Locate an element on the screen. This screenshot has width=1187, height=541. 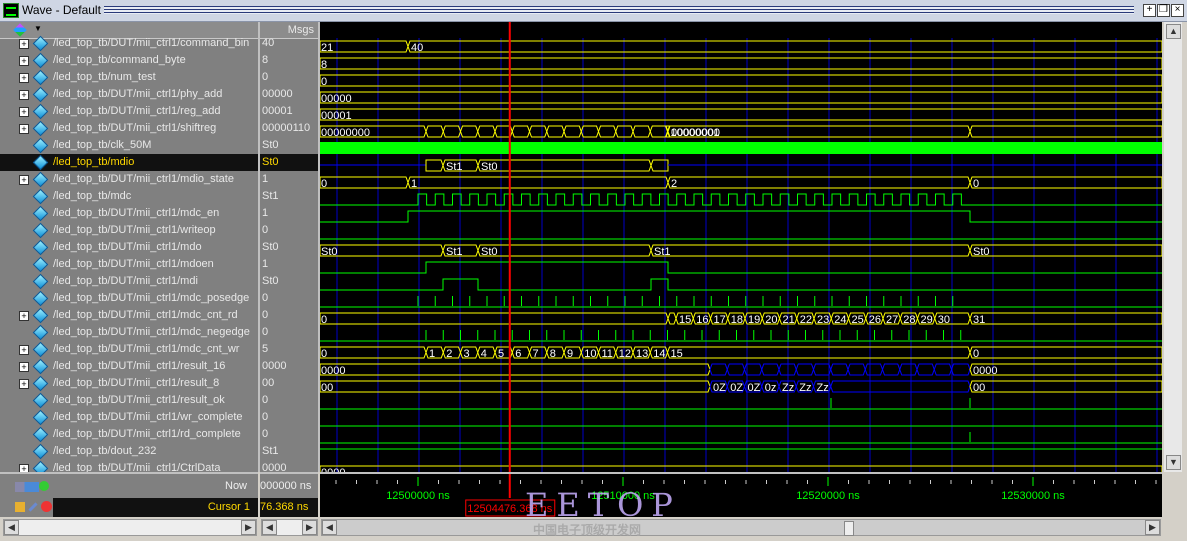
signal-value-row: 00001 is located at coordinates (289, 111).